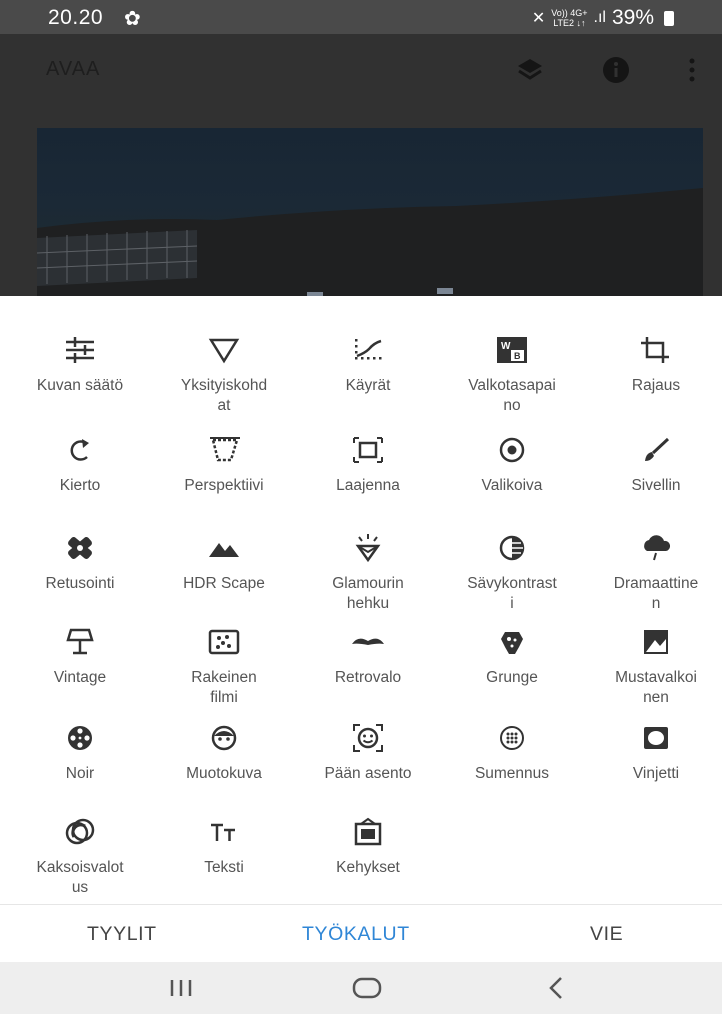 Image resolution: width=722 pixels, height=1014 pixels. I want to click on drama-cloud-icon, so click(653, 548).